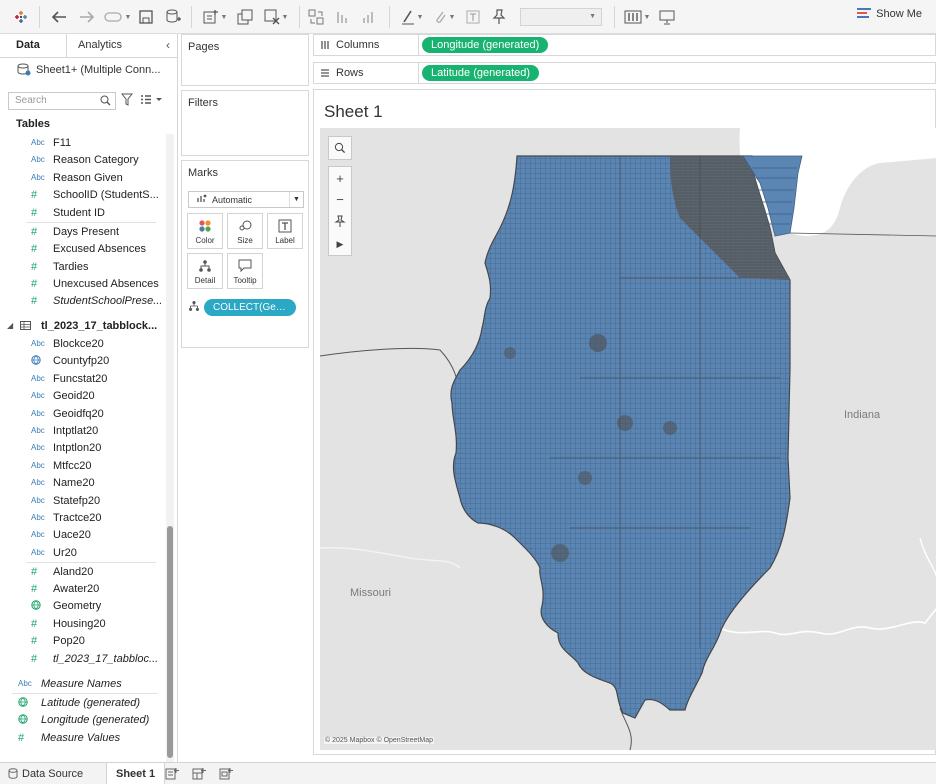 This screenshot has height=784, width=936. Describe the element at coordinates (285, 231) in the screenshot. I see `label-button: Label` at that location.